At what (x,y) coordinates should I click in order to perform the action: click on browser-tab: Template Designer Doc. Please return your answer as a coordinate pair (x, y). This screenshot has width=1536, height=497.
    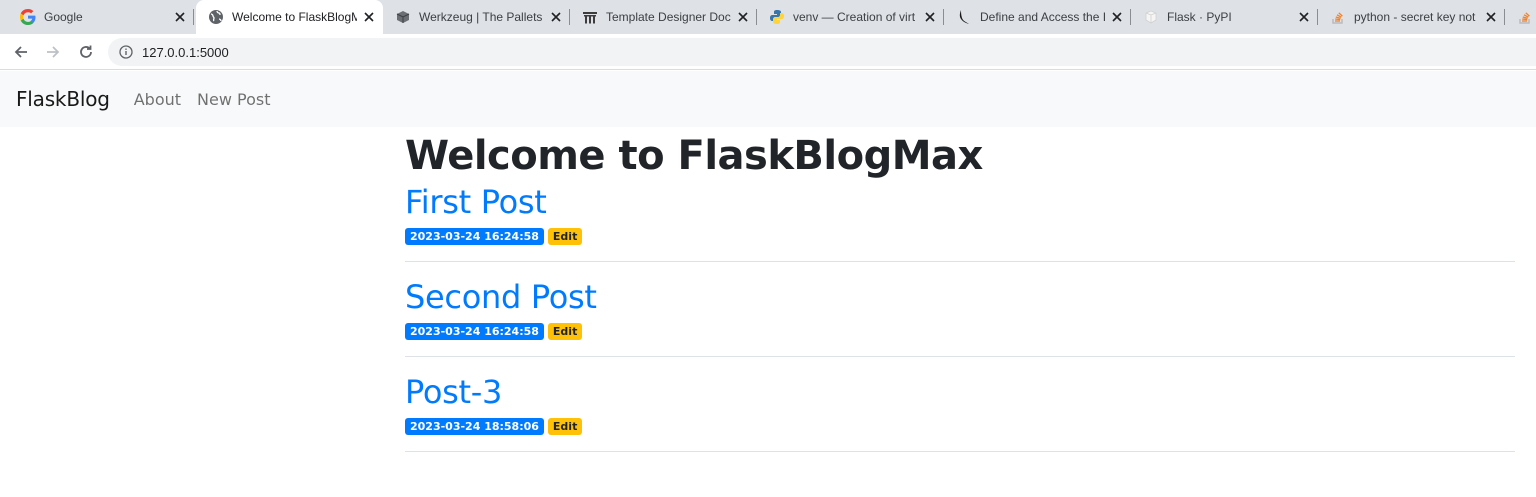
    Looking at the image, I should click on (663, 17).